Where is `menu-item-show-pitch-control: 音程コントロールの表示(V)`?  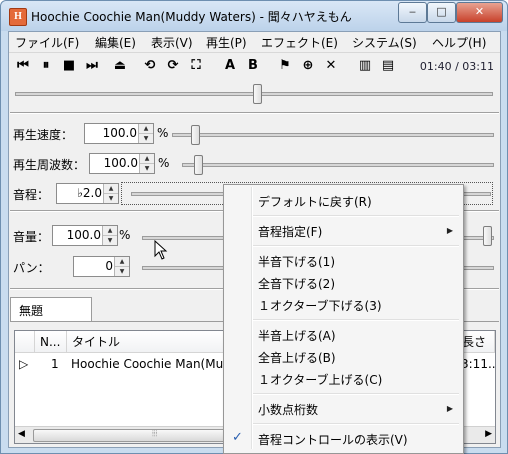
menu-item-show-pitch-control: 音程コントロールの表示(V) is located at coordinates (333, 439).